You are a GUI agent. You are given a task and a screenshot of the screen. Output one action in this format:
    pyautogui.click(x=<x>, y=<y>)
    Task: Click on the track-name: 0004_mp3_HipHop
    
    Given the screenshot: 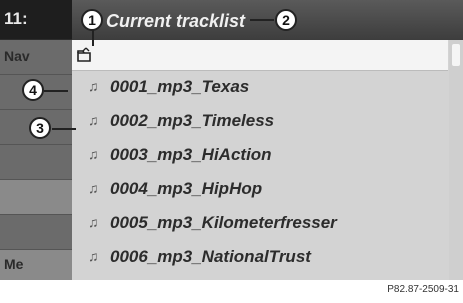 What is the action you would take?
    pyautogui.click(x=186, y=188)
    